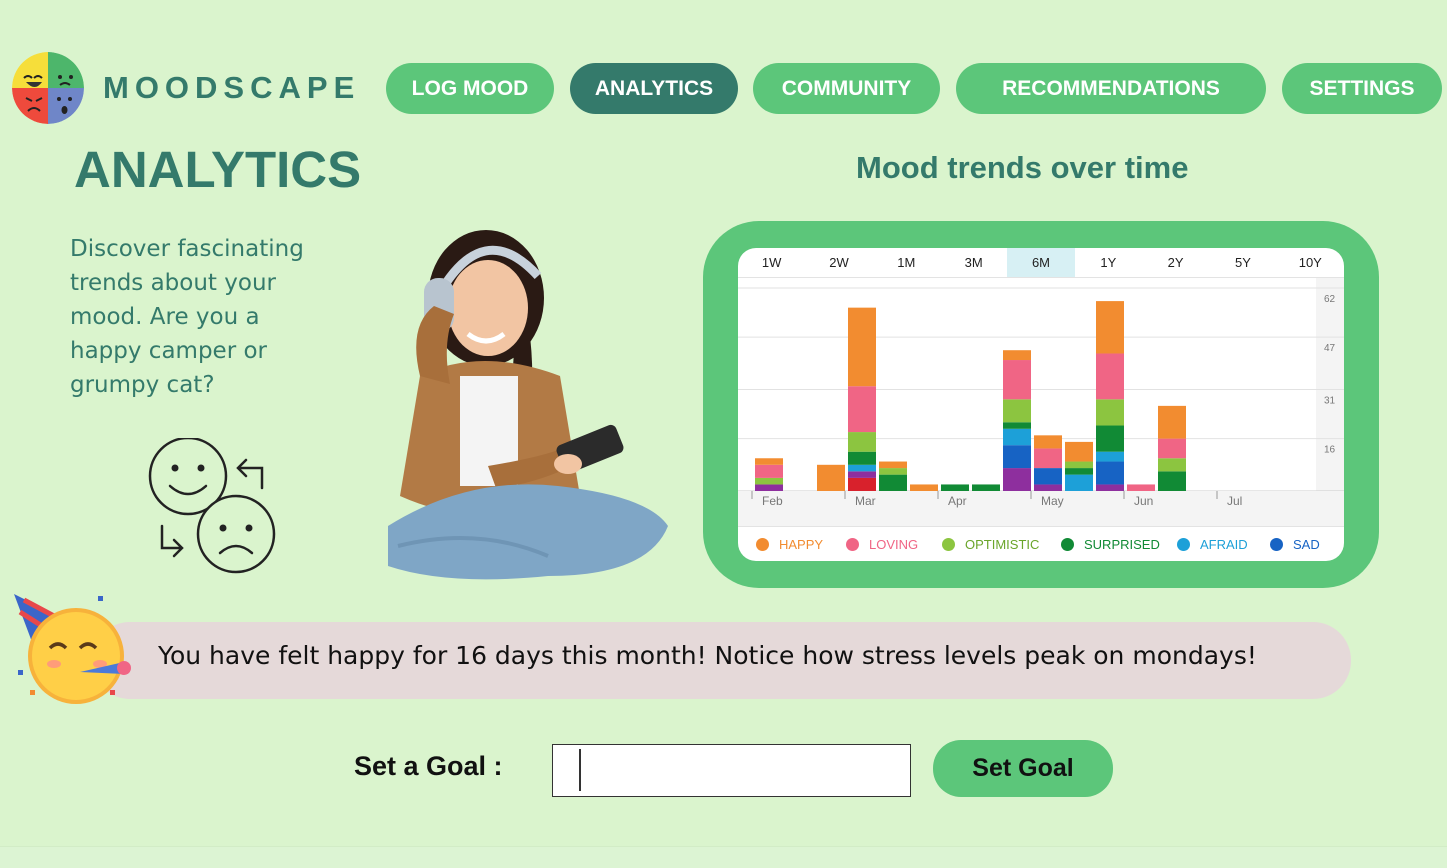 The image size is (1447, 868). I want to click on brand-name: MOODSCAPE, so click(232, 87).